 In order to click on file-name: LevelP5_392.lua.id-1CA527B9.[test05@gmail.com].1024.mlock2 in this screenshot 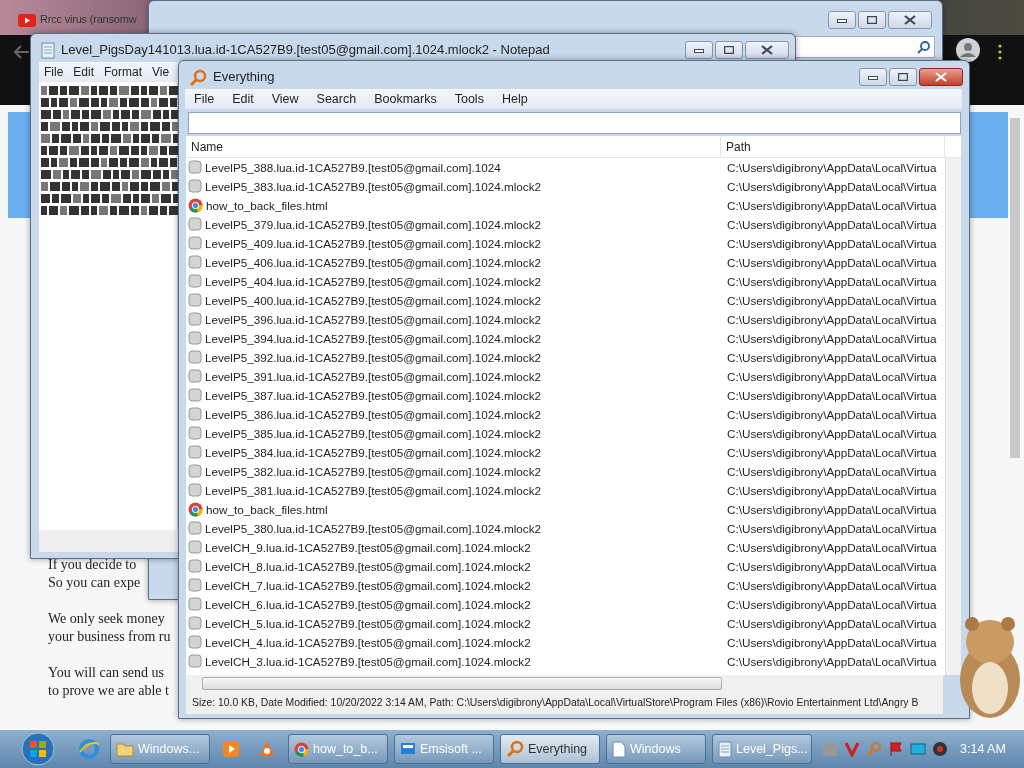, I will do `click(373, 357)`.